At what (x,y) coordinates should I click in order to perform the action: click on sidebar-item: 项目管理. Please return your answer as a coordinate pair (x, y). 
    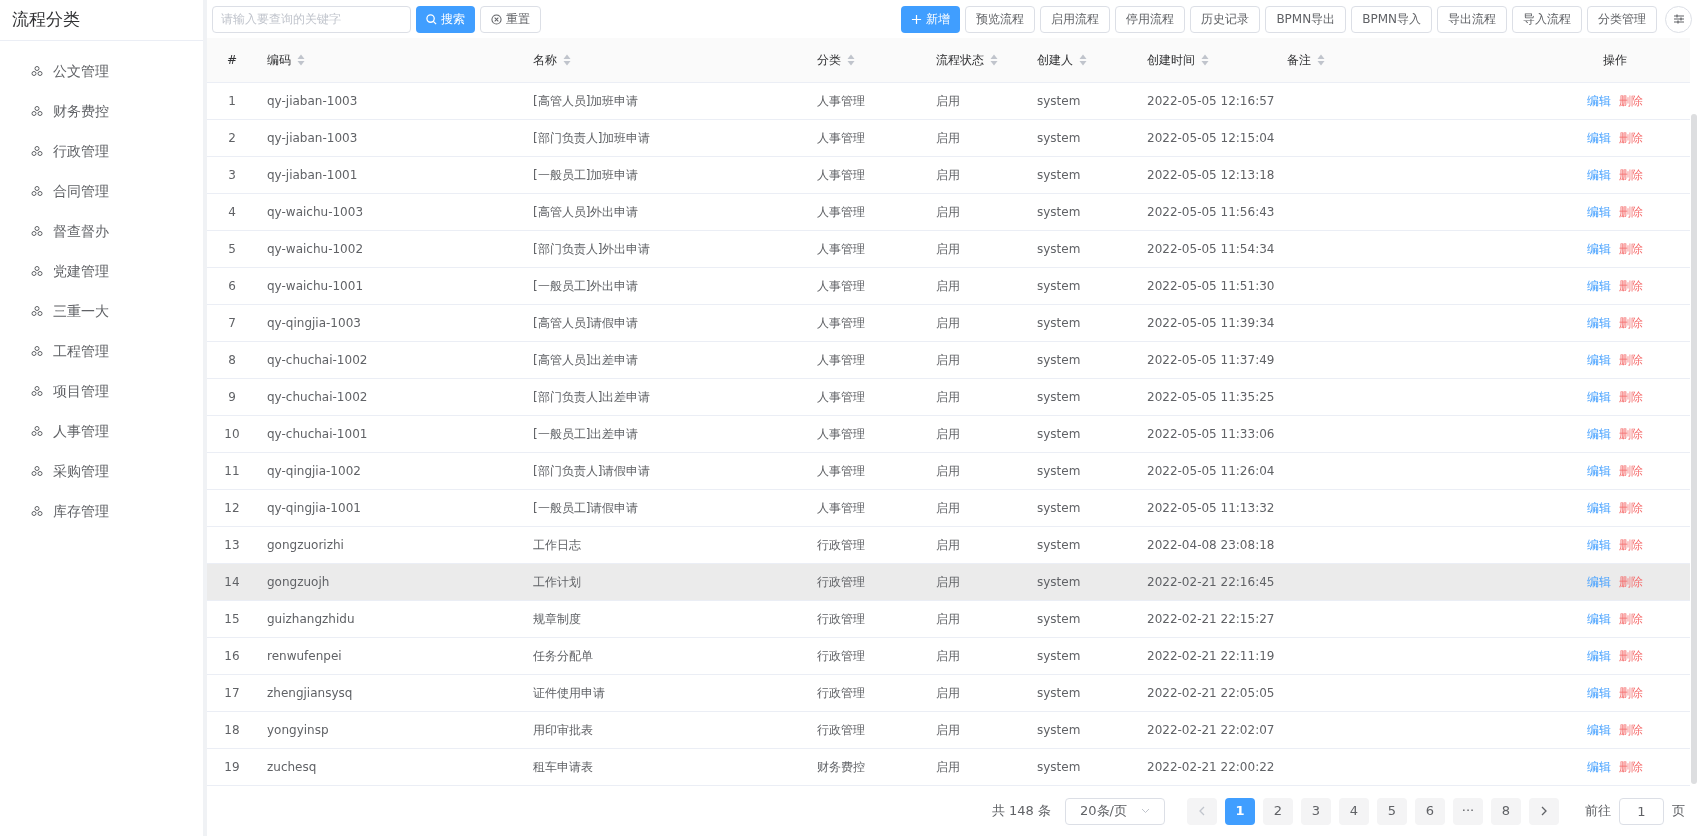
    Looking at the image, I should click on (101, 391).